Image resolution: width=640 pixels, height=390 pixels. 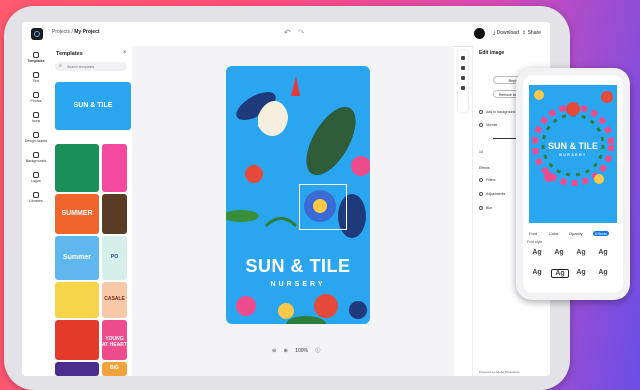 I want to click on search-input: ⌕ Search templates, so click(x=91, y=66).